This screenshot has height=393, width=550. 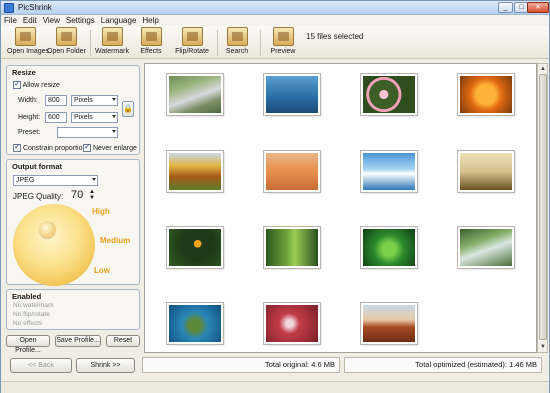 I want to click on height-input: 600, so click(x=56, y=117).